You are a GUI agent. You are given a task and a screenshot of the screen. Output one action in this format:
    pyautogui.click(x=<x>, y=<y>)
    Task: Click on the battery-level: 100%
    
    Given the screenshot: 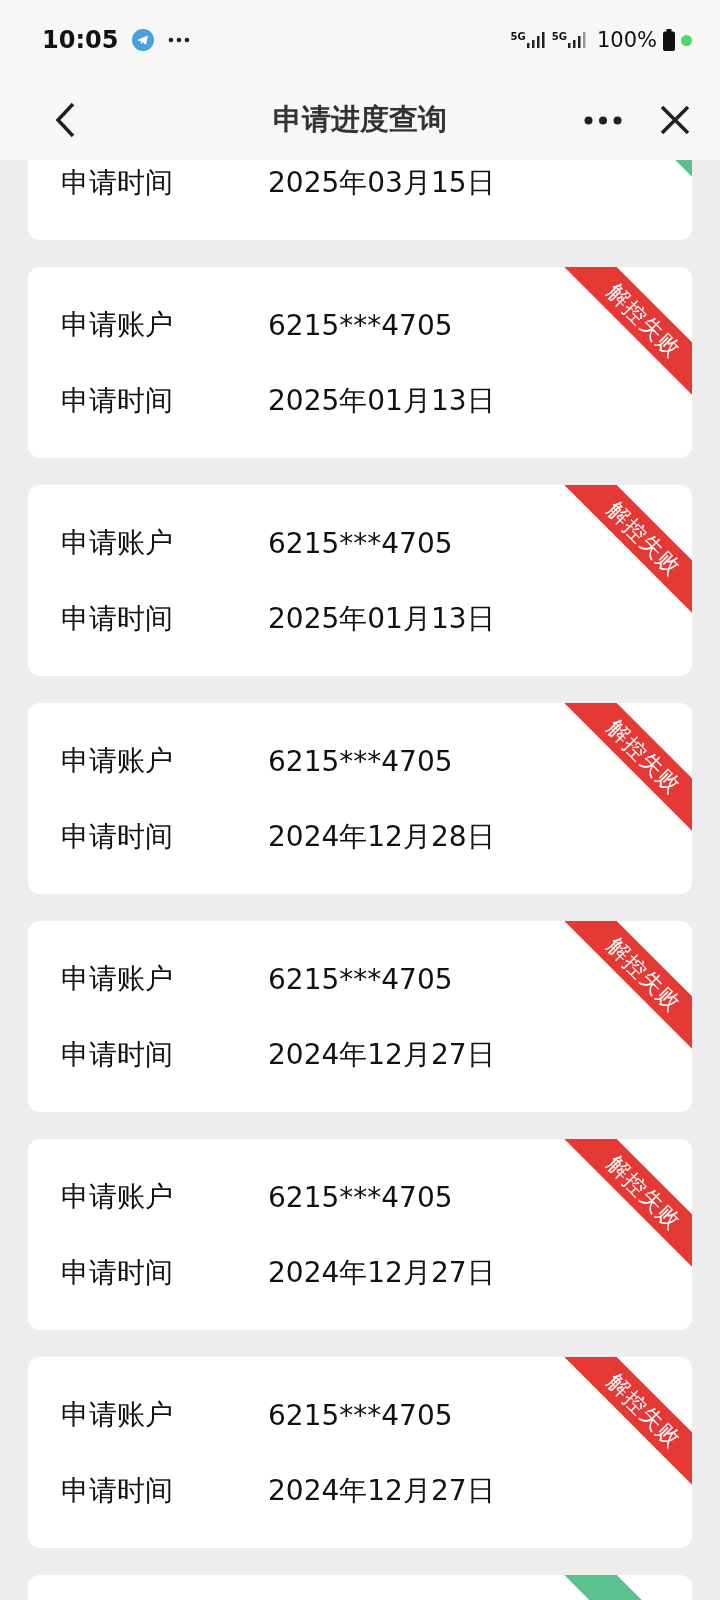 What is the action you would take?
    pyautogui.click(x=626, y=40)
    